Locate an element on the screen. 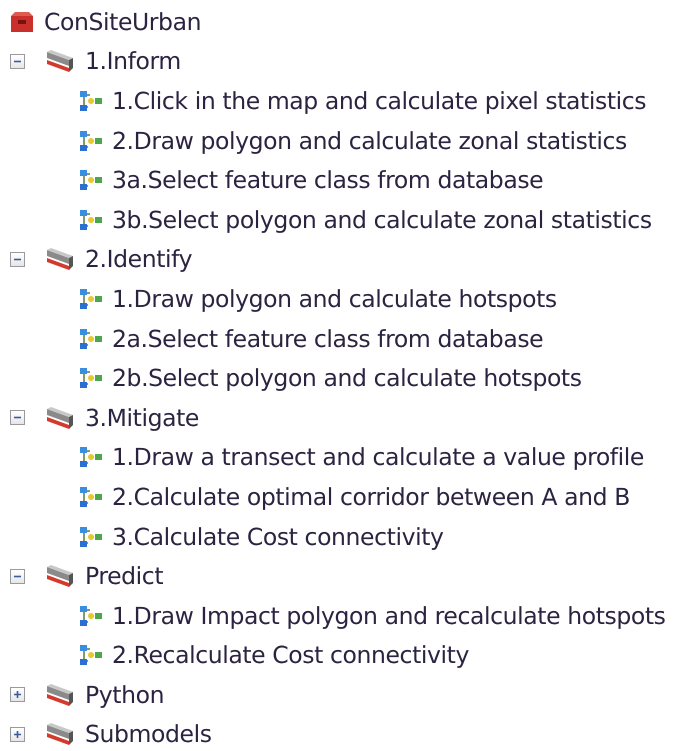  model-label: 2.Calculate optimal corridor between A and B is located at coordinates (371, 496).